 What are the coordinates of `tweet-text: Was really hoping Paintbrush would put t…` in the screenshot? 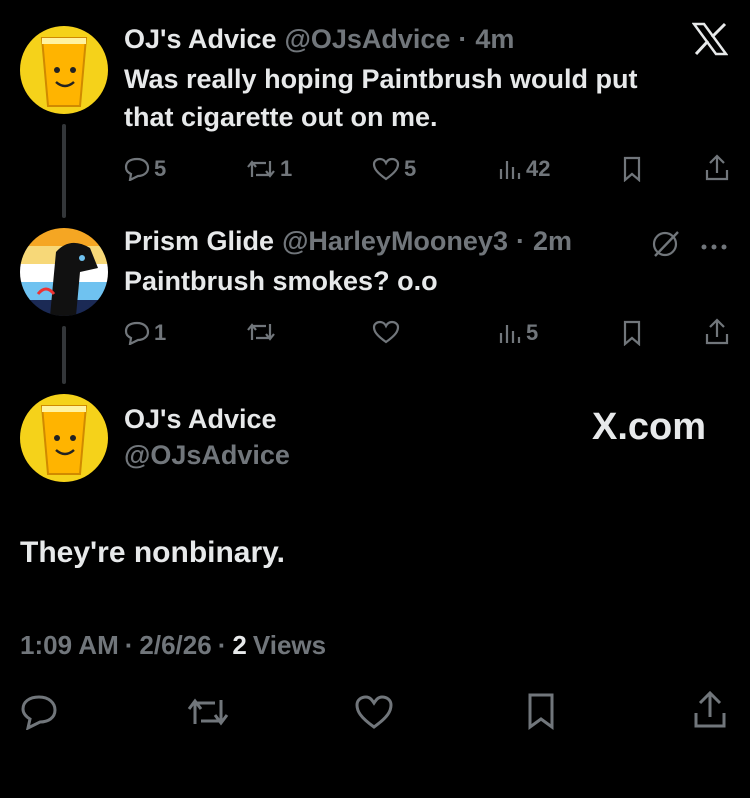 It's located at (424, 98).